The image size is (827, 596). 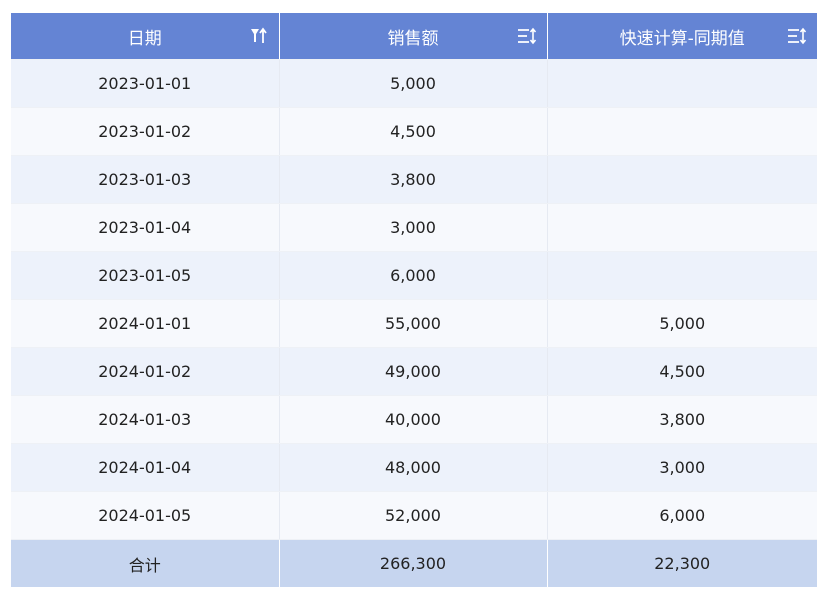 I want to click on table-row: 2024-01-01 55,000 5,000, so click(x=414, y=323).